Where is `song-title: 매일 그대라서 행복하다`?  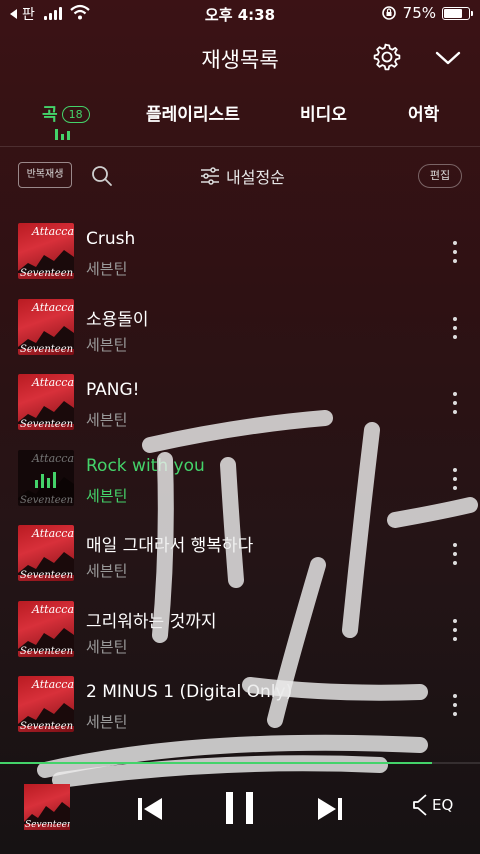 song-title: 매일 그대라서 행복하다 is located at coordinates (170, 546).